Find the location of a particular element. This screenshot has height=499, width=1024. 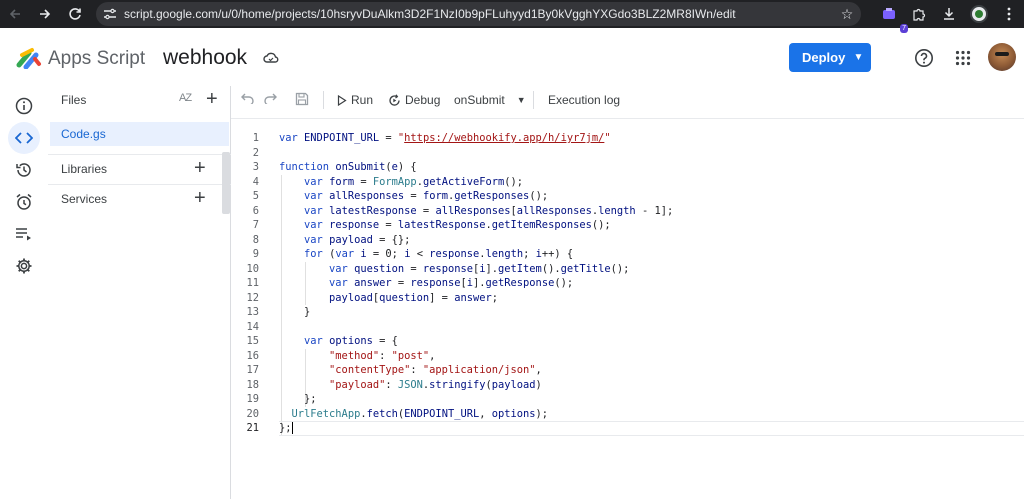

code-line: 3 function onSubmit(e) { is located at coordinates (627, 167).